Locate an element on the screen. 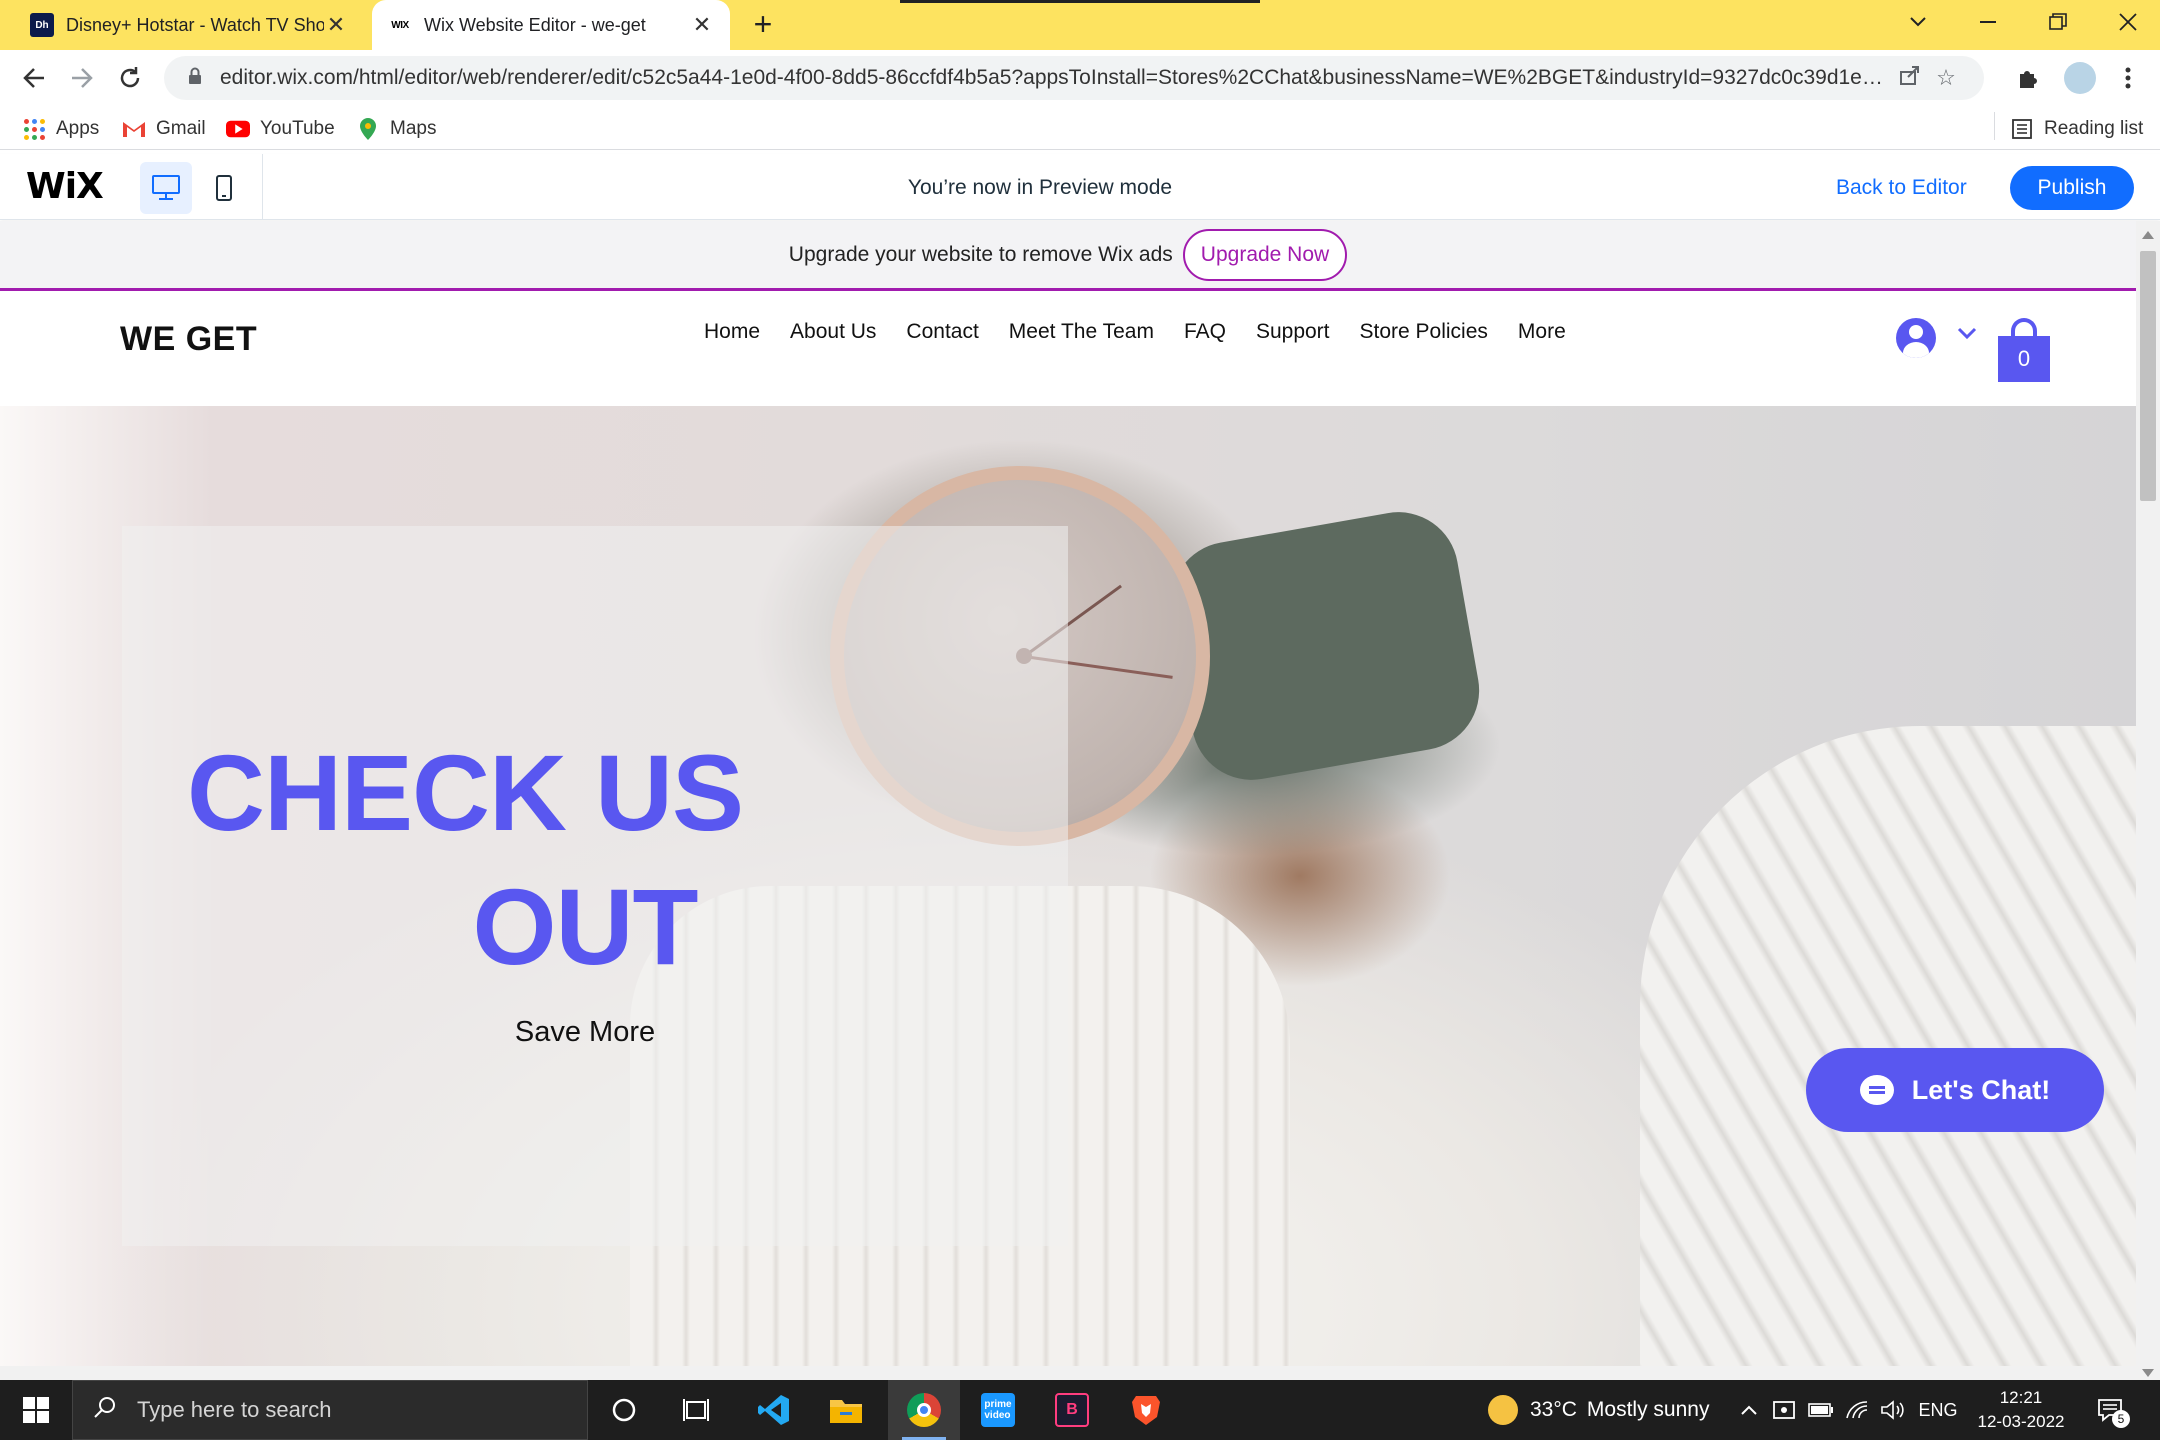 This screenshot has width=2160, height=1440. bookmark-apps: Apps is located at coordinates (60, 129).